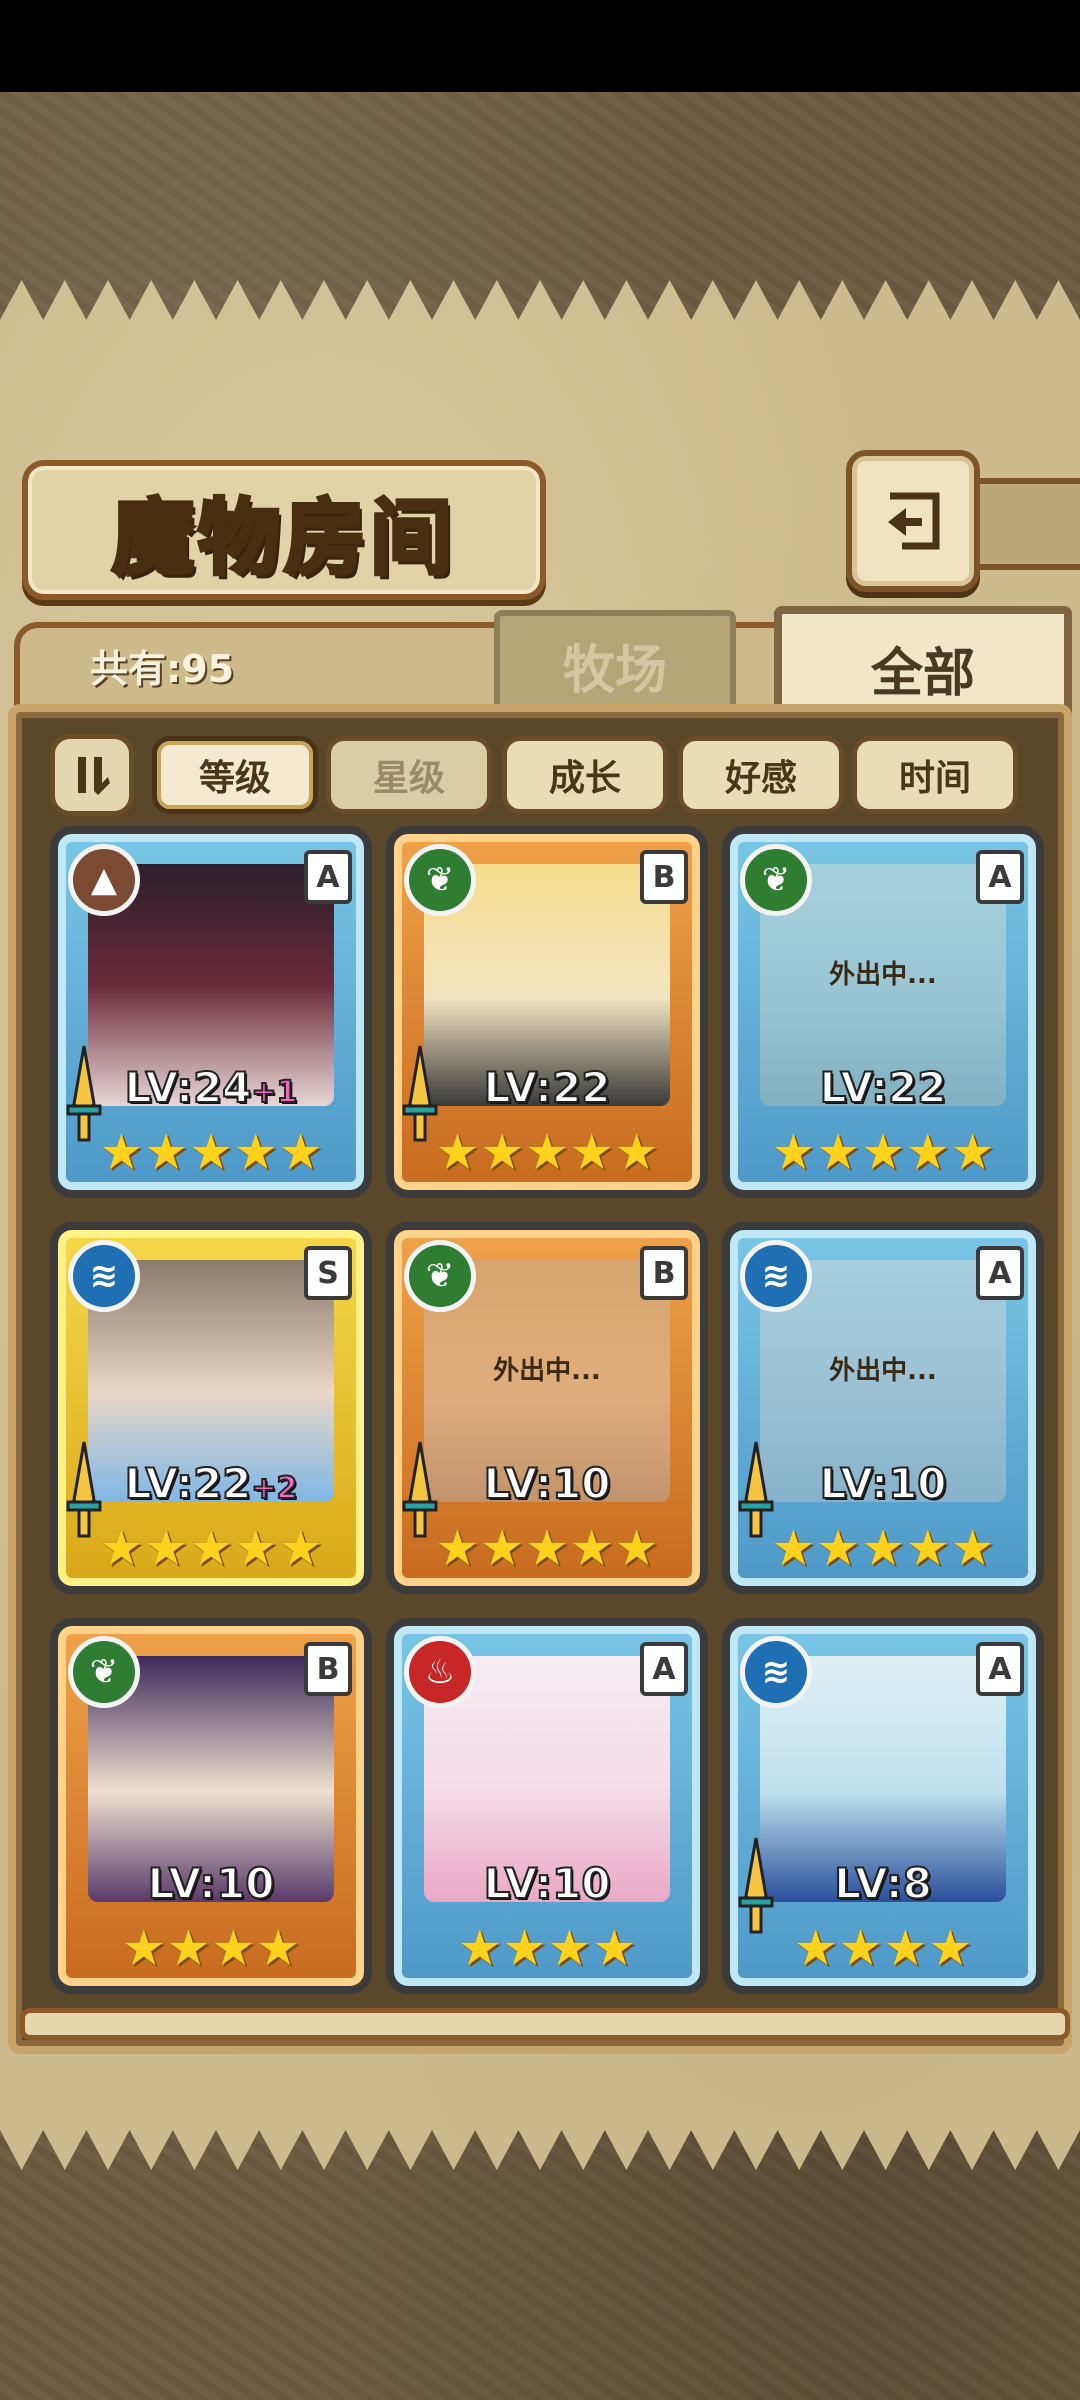 The image size is (1080, 2400). I want to click on back-arrow-icon, so click(914, 521).